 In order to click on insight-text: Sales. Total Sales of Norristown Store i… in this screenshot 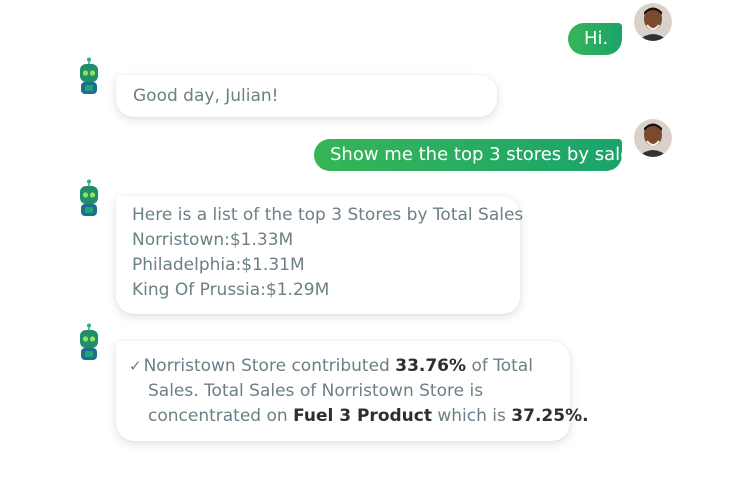, I will do `click(316, 391)`.